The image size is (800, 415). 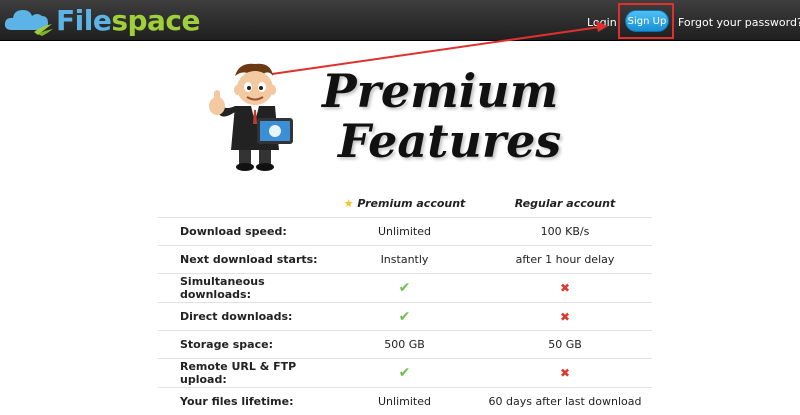 I want to click on table-row: Download speed:Unlimited100 KB/s, so click(x=405, y=232).